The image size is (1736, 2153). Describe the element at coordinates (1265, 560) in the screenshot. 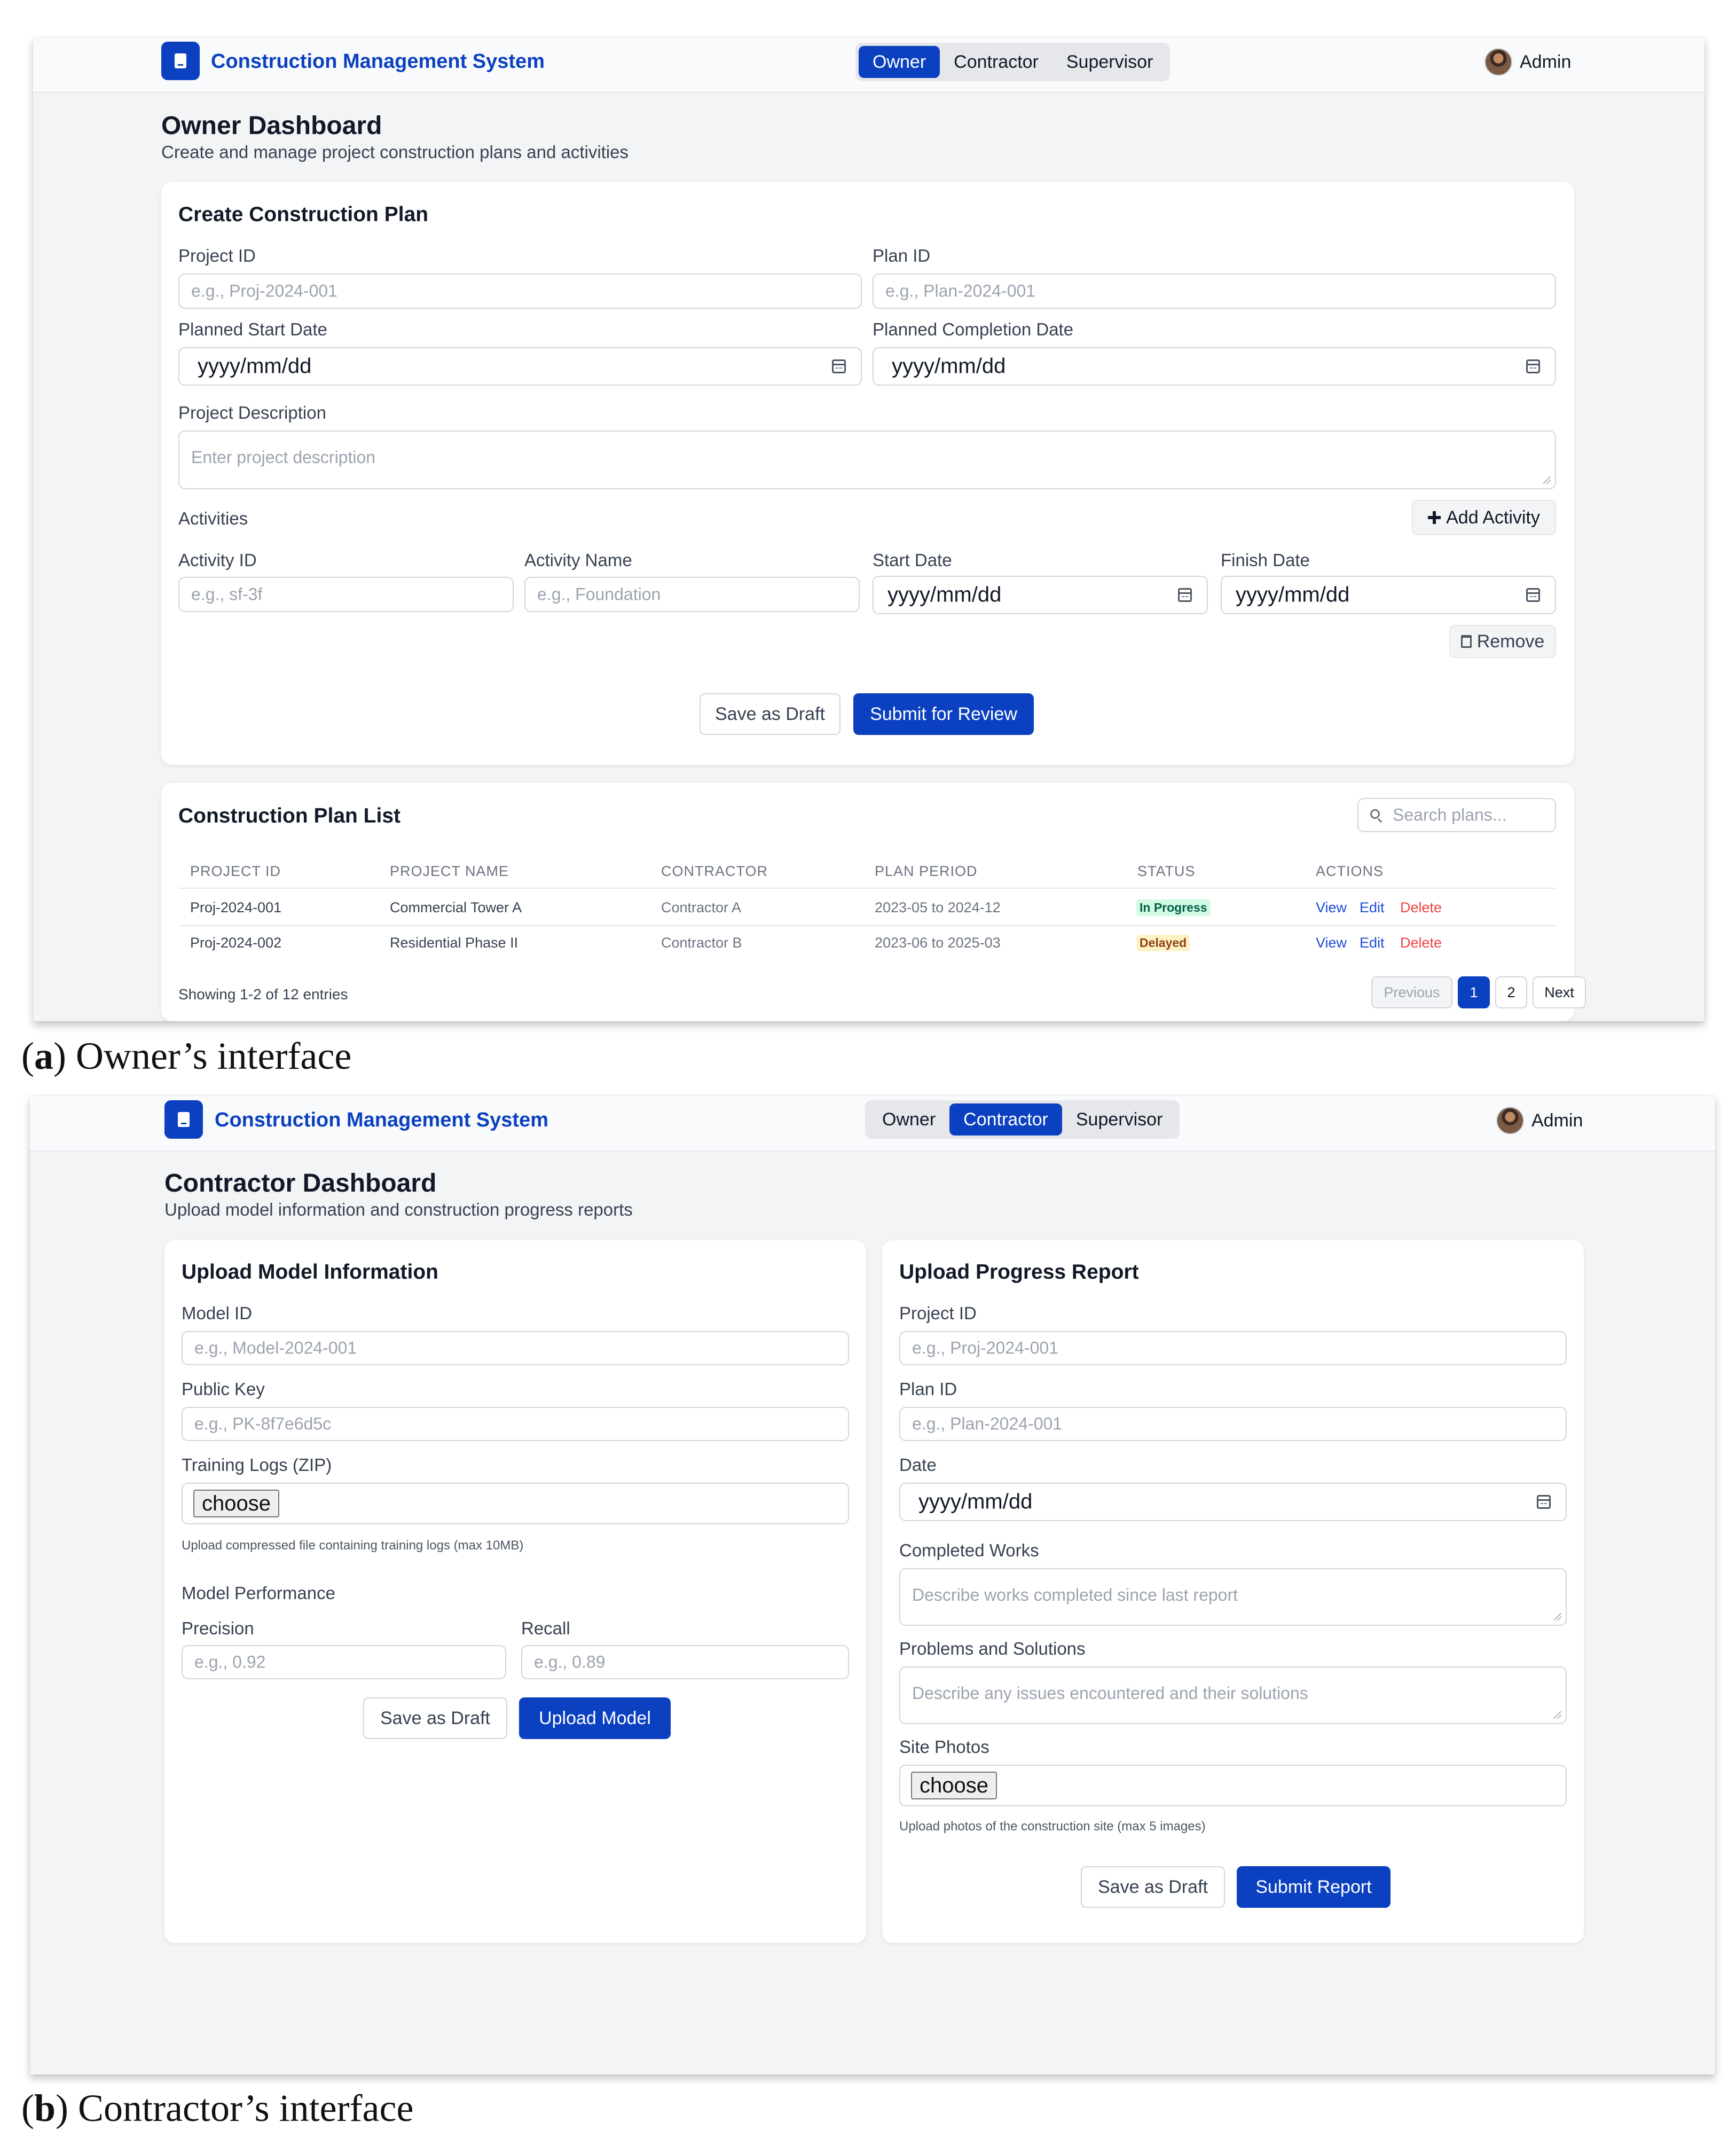

I see `activity-finish-date-label: Finish Date` at that location.